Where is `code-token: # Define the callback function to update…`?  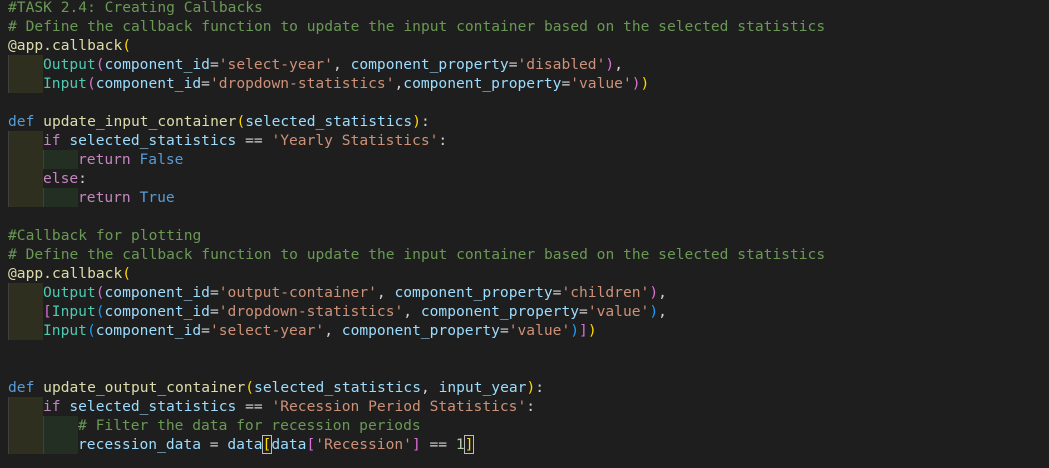 code-token: # Define the callback function to update… is located at coordinates (417, 26).